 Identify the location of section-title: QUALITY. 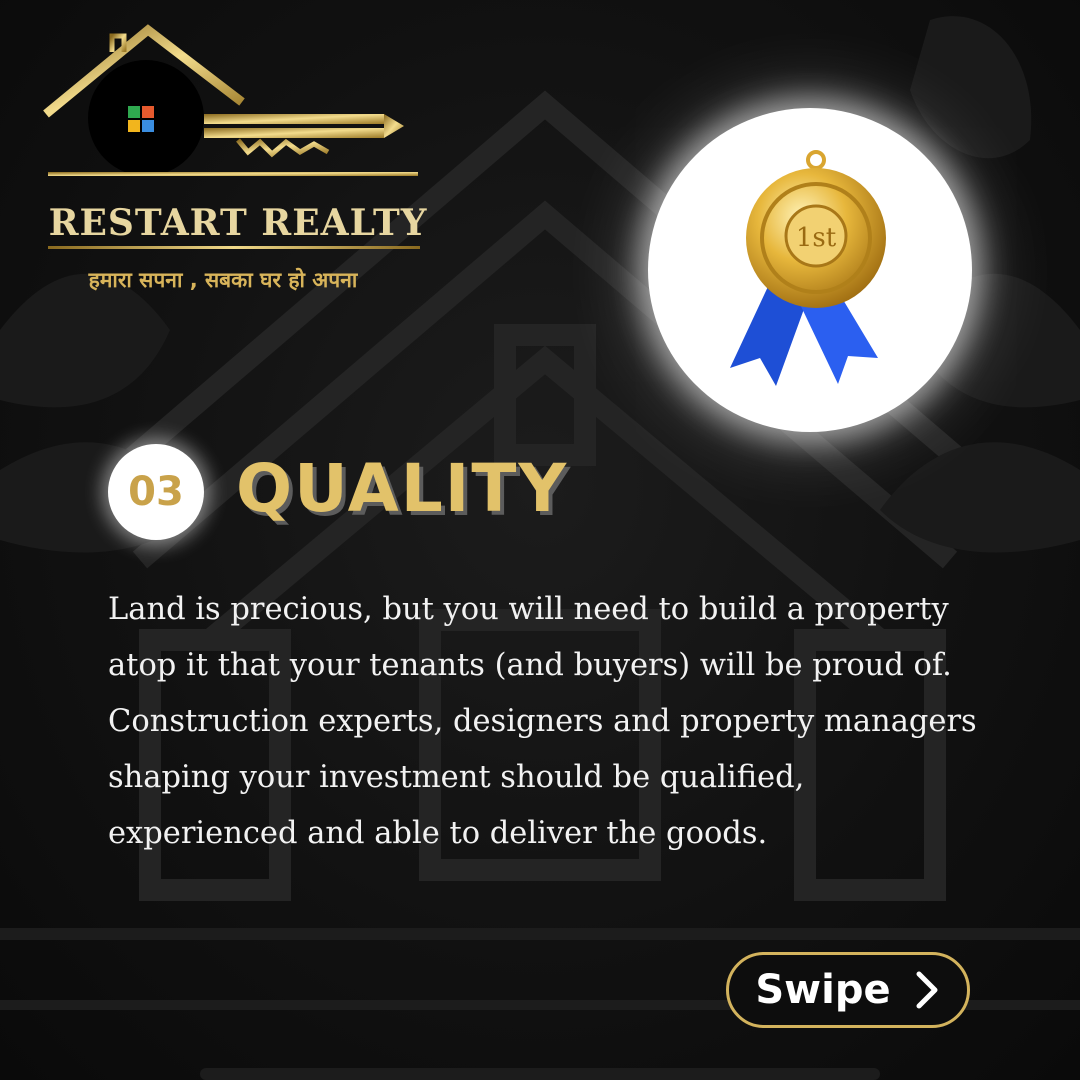
(402, 488).